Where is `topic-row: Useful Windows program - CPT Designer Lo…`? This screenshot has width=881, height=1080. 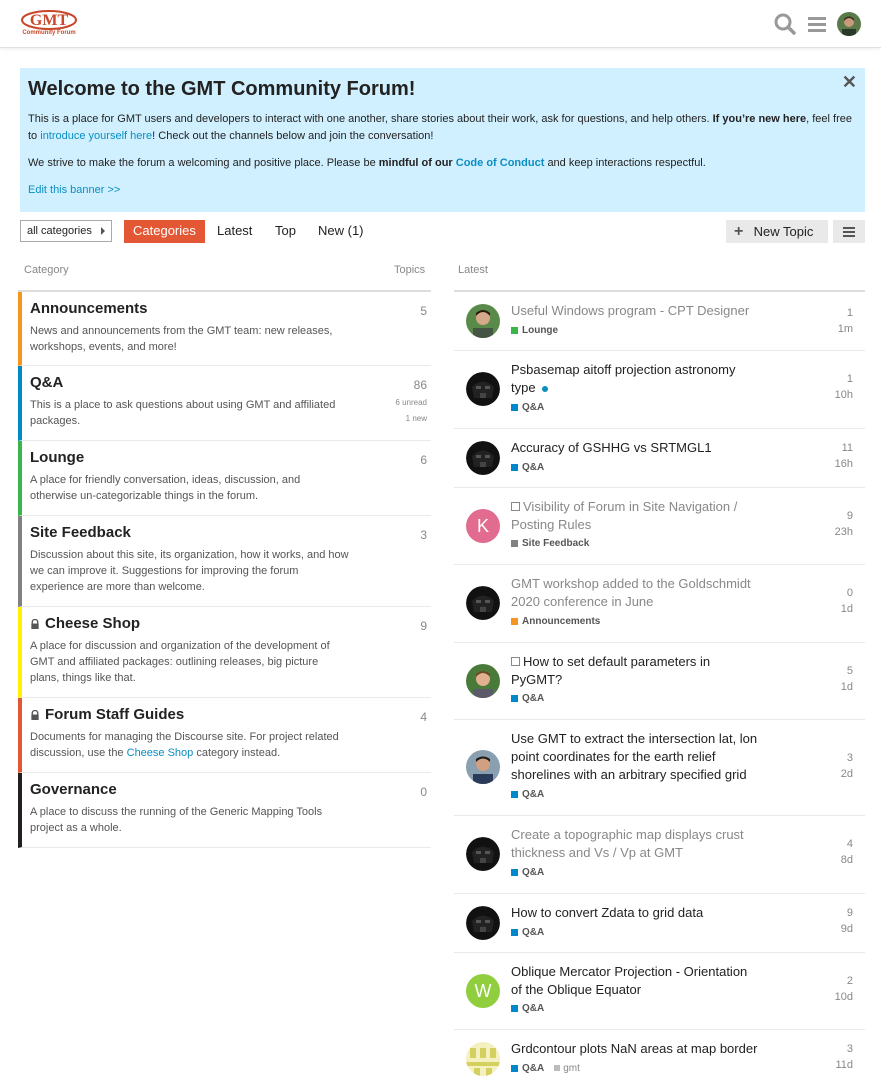 topic-row: Useful Windows program - CPT Designer Lo… is located at coordinates (659, 321).